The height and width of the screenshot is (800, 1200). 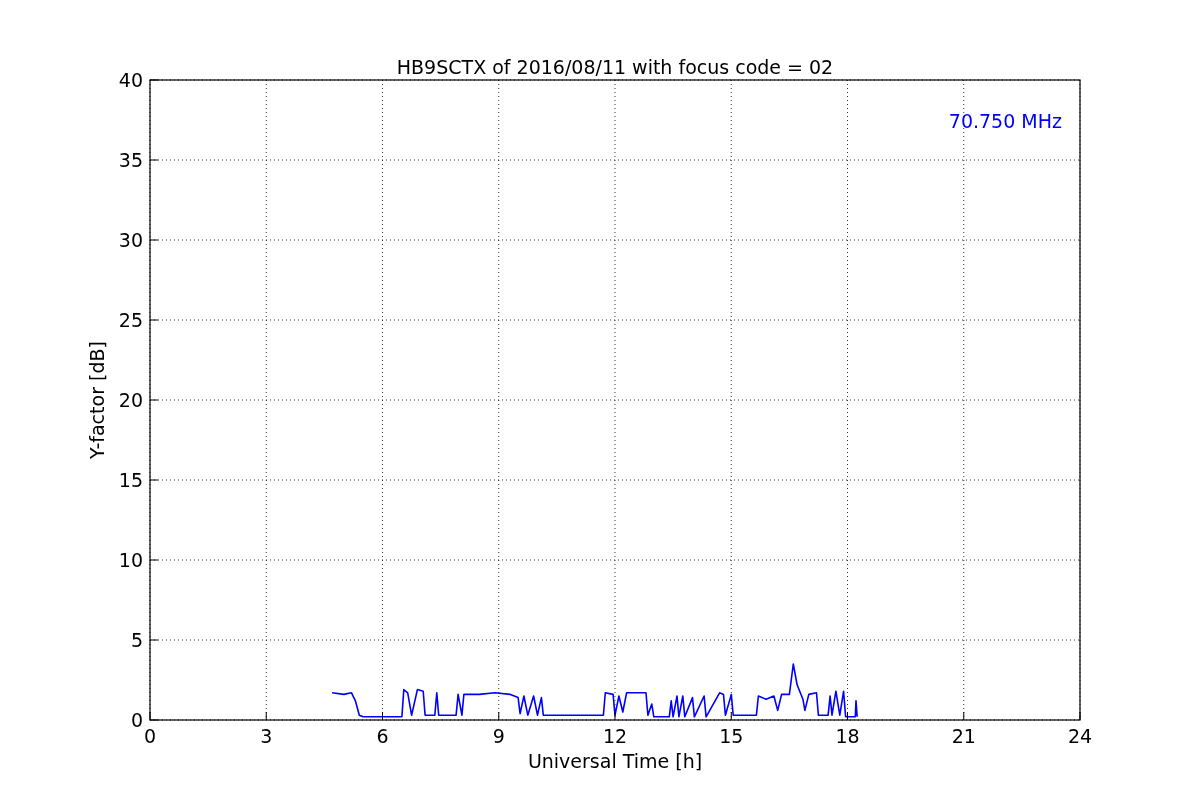 What do you see at coordinates (731, 736) in the screenshot?
I see `x-tick-label: 15` at bounding box center [731, 736].